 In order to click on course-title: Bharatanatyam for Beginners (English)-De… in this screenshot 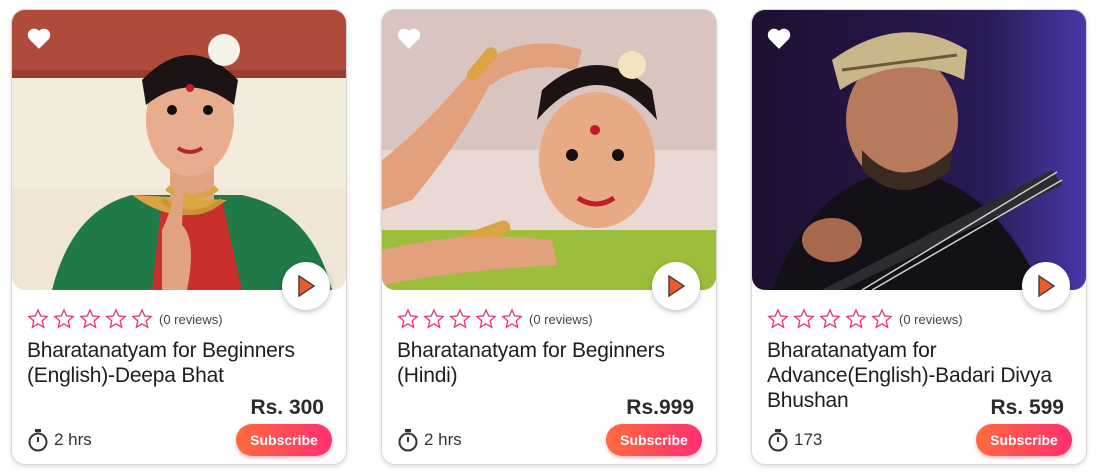, I will do `click(177, 363)`.